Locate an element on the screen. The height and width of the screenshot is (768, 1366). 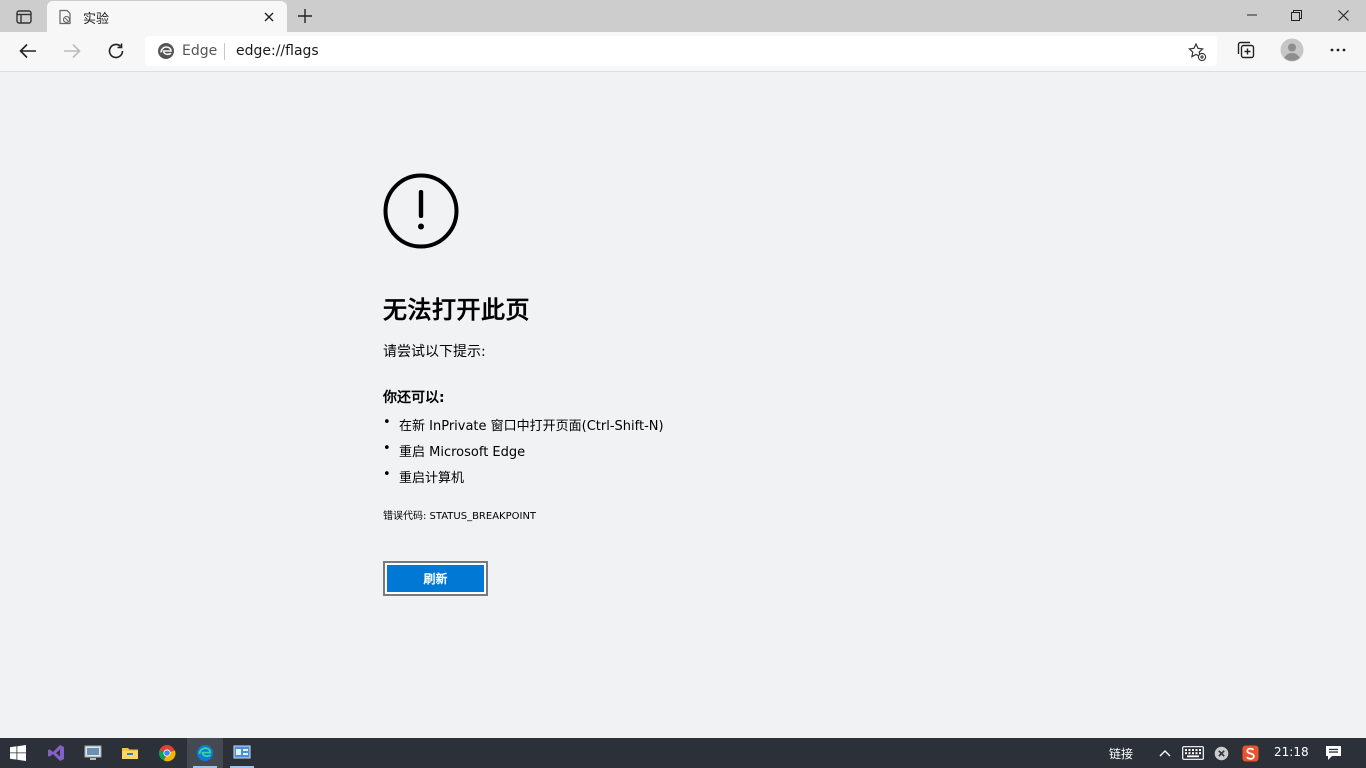
add-favorite-icon is located at coordinates (1197, 52).